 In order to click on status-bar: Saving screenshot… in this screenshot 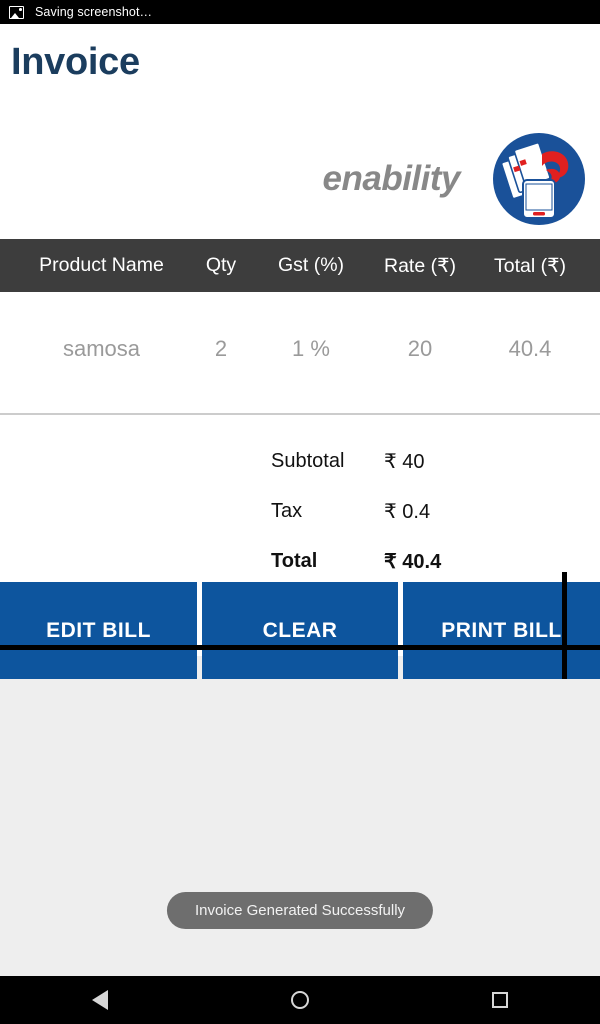, I will do `click(300, 12)`.